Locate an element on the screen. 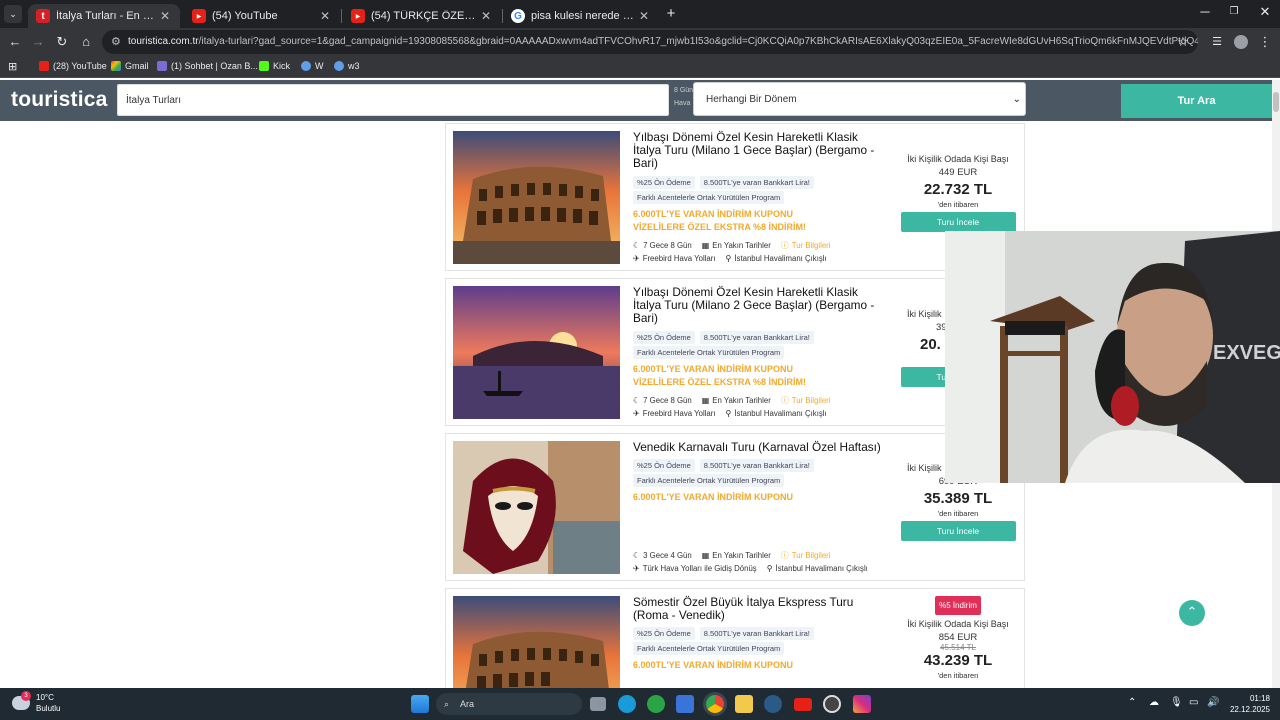  bookmark-w: W is located at coordinates (312, 66).